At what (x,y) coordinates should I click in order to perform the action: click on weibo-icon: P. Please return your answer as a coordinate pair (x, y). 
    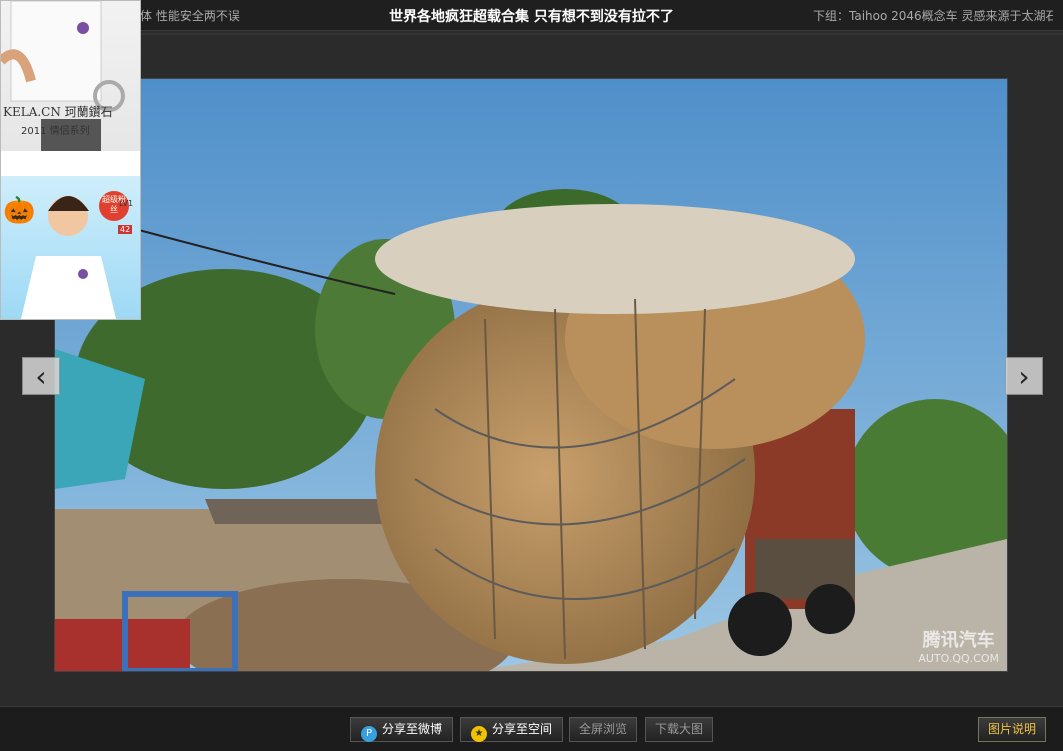
    Looking at the image, I should click on (368, 734).